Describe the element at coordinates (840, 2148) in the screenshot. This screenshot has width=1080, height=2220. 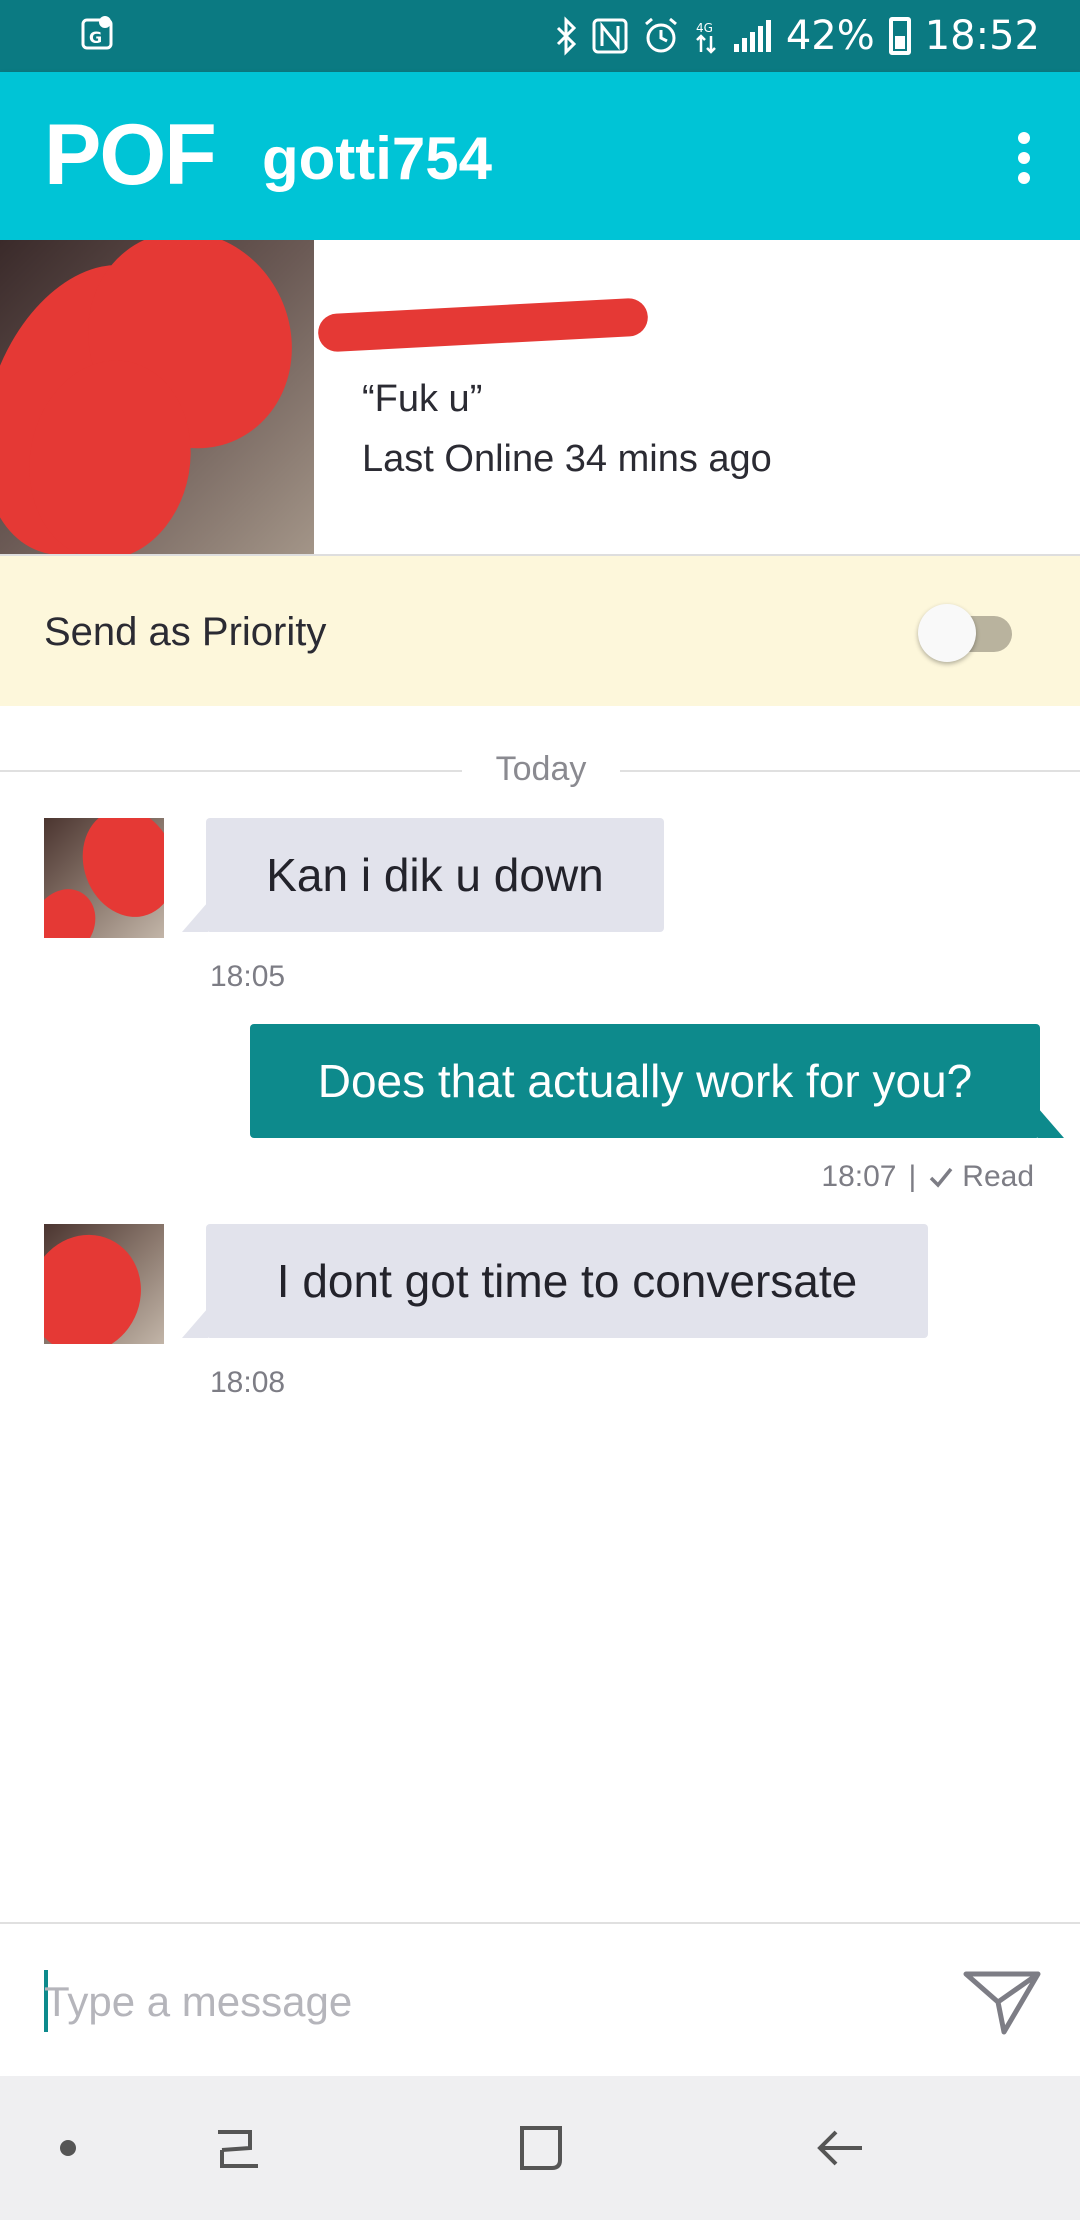
I see `back-icon` at that location.